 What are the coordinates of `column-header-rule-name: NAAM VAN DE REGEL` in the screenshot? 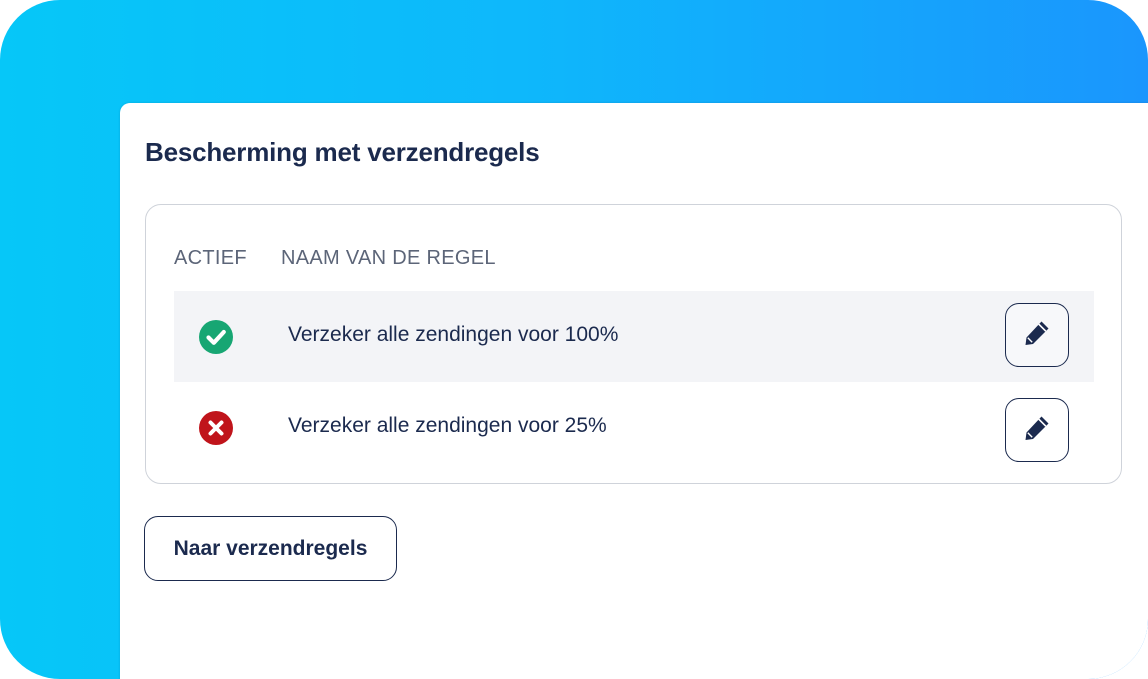 It's located at (388, 258).